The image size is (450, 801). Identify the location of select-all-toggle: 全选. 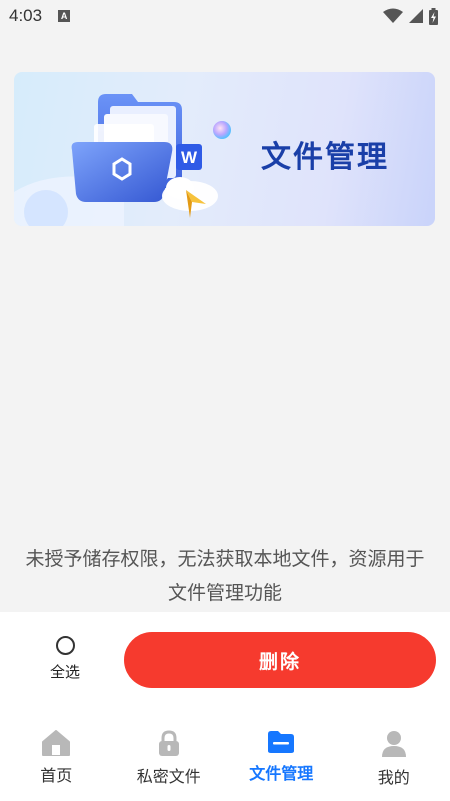
(65, 659).